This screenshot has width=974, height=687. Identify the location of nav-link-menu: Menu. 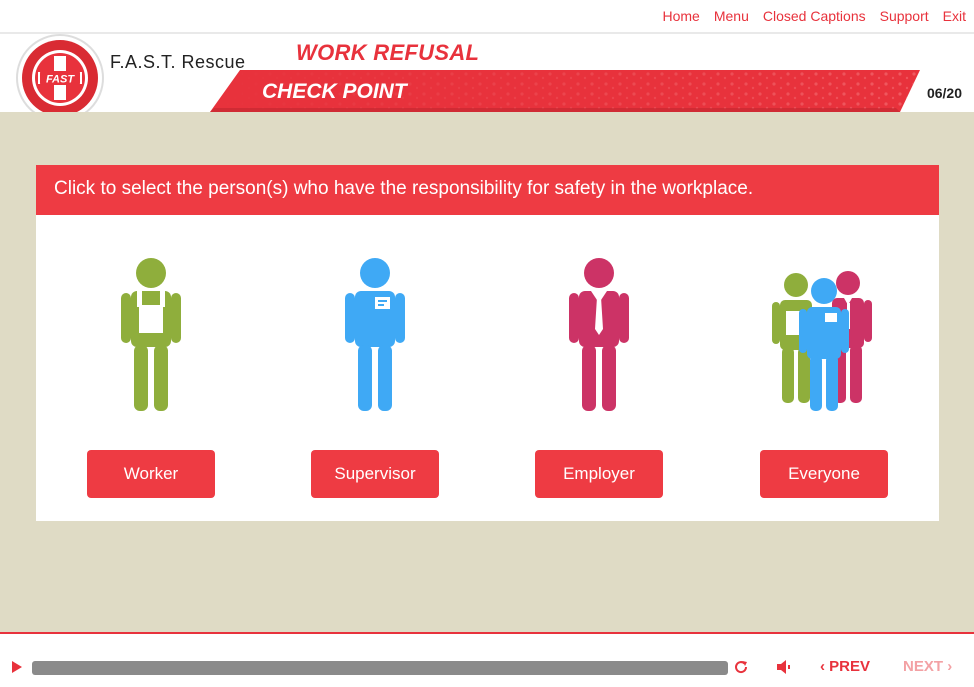
(731, 16).